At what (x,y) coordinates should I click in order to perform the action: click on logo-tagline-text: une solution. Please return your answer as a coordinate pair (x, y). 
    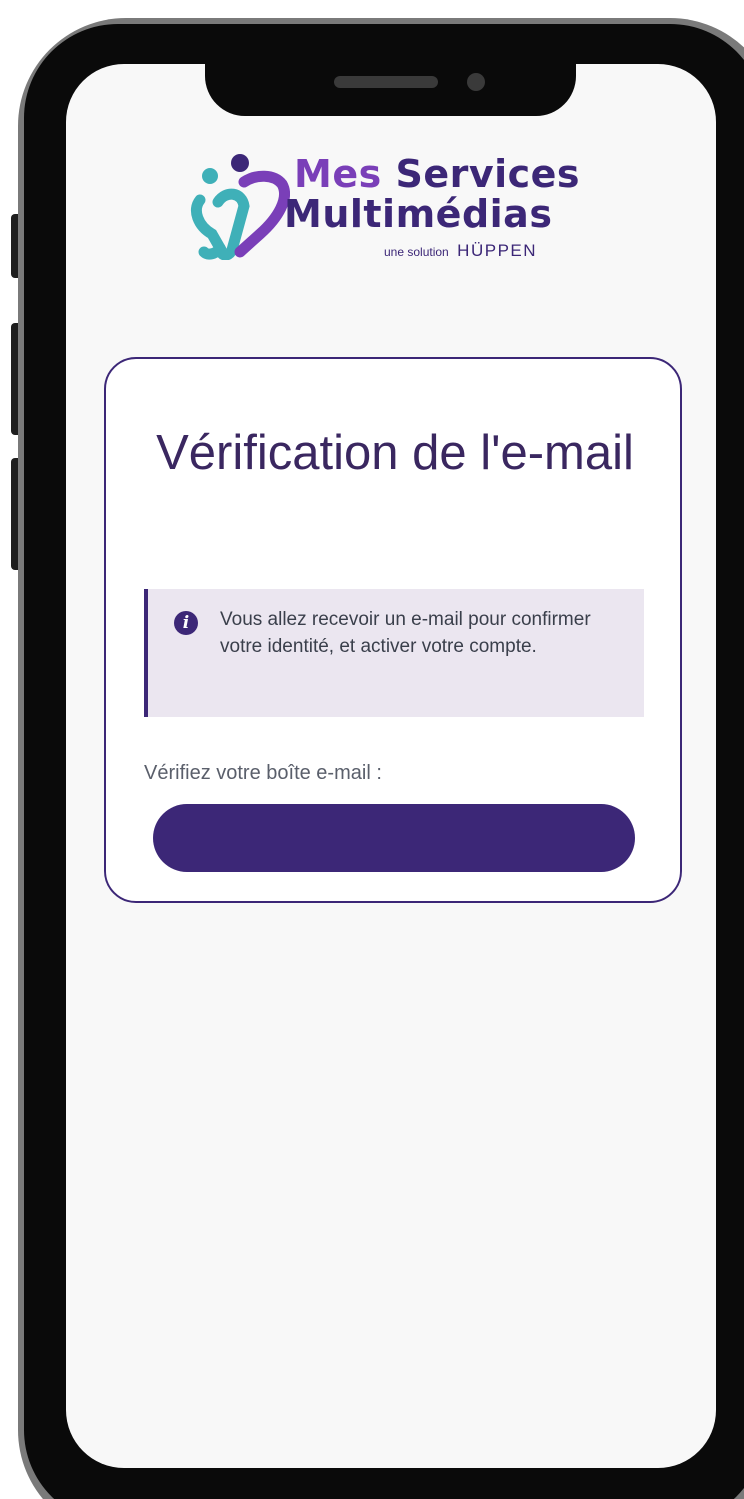
    Looking at the image, I should click on (416, 252).